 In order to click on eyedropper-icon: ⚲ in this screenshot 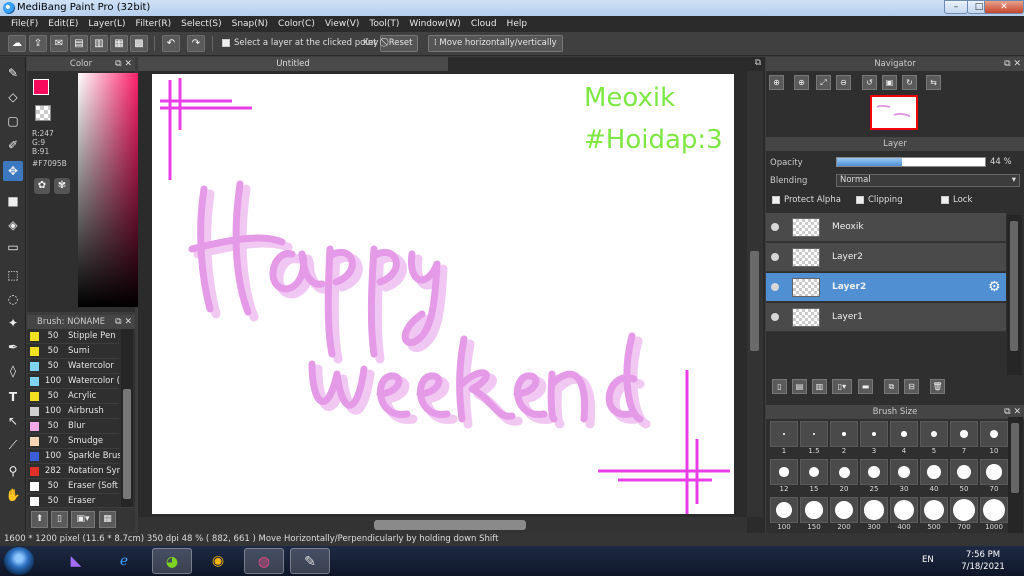, I will do `click(13, 471)`.